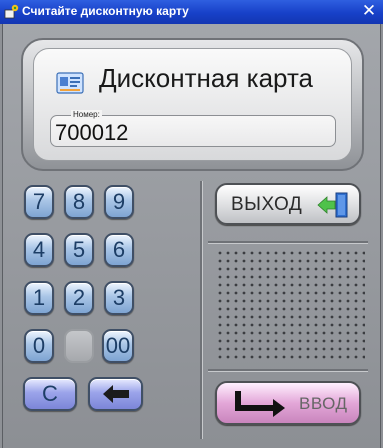  Describe the element at coordinates (50, 394) in the screenshot. I see `clear-button: C` at that location.